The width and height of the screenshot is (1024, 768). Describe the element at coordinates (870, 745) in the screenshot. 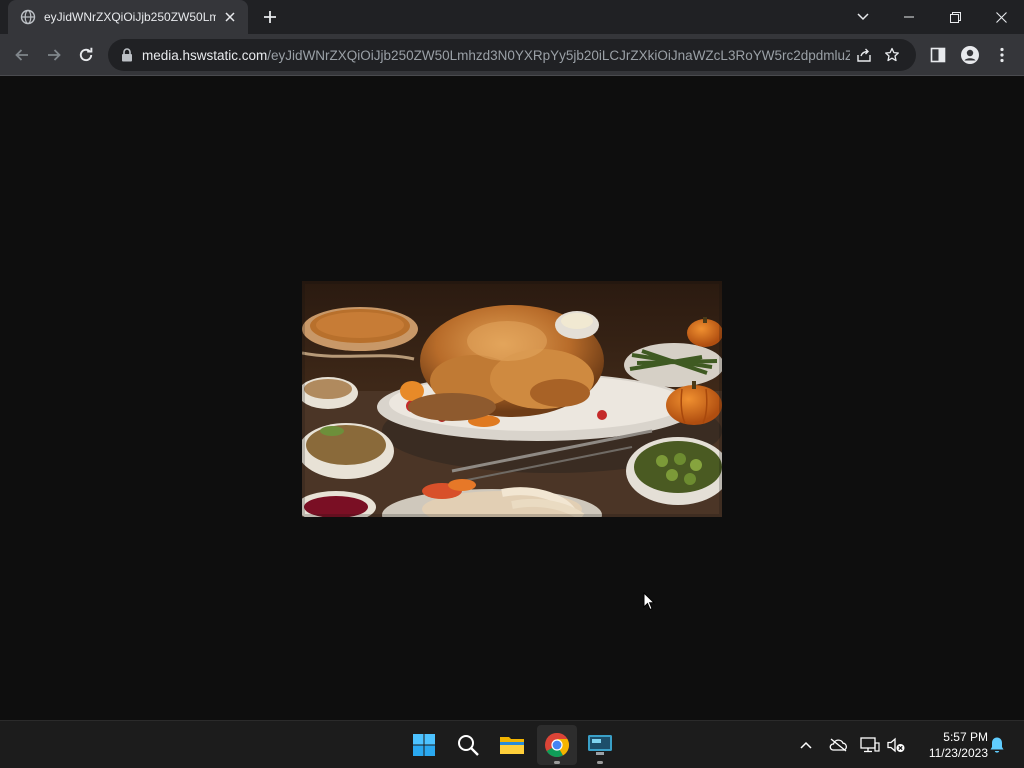

I see `network-icon` at that location.